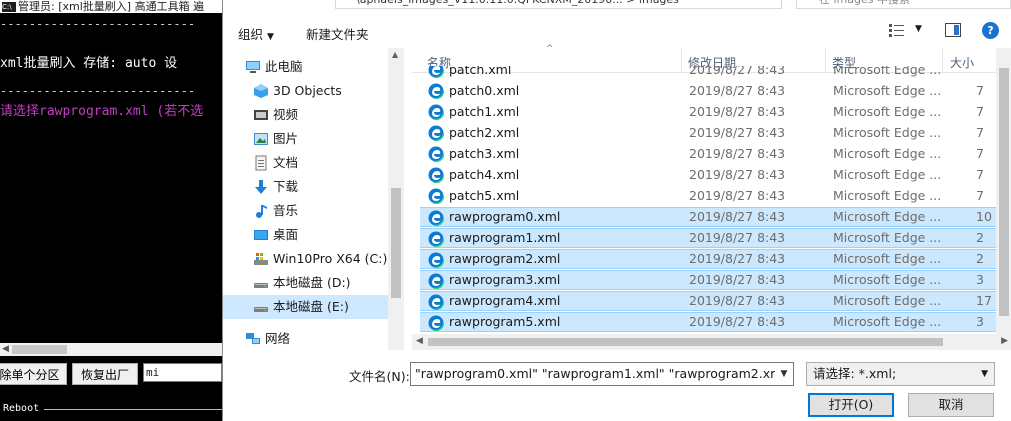 The height and width of the screenshot is (421, 1011). Describe the element at coordinates (990, 30) in the screenshot. I see `help-icon: ?` at that location.